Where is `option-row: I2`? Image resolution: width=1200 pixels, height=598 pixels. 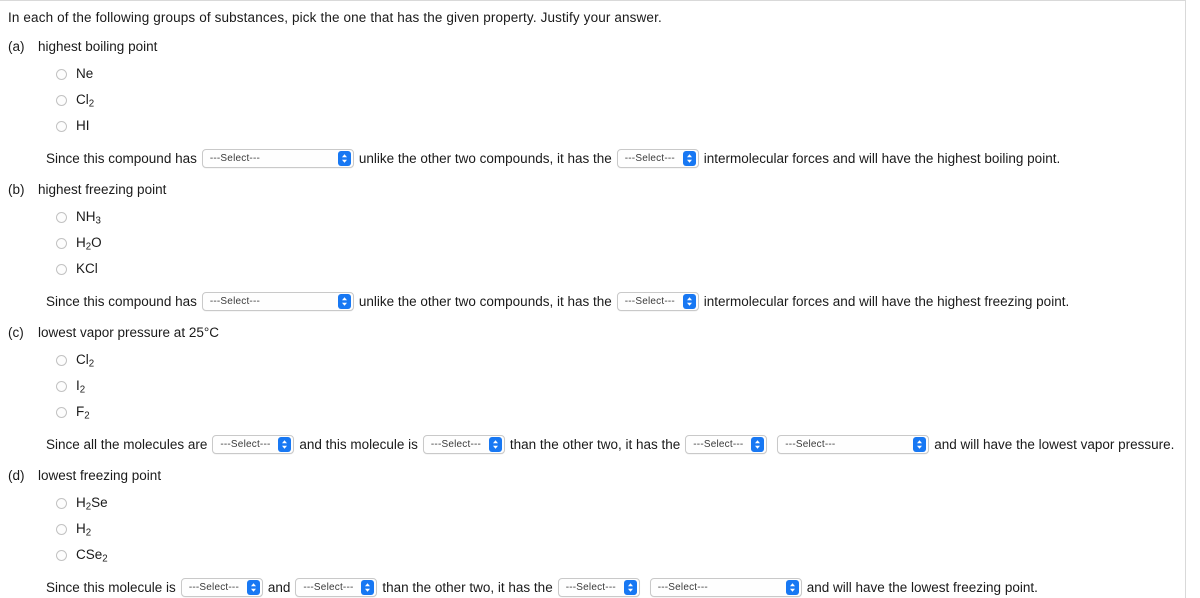 option-row: I2 is located at coordinates (620, 386).